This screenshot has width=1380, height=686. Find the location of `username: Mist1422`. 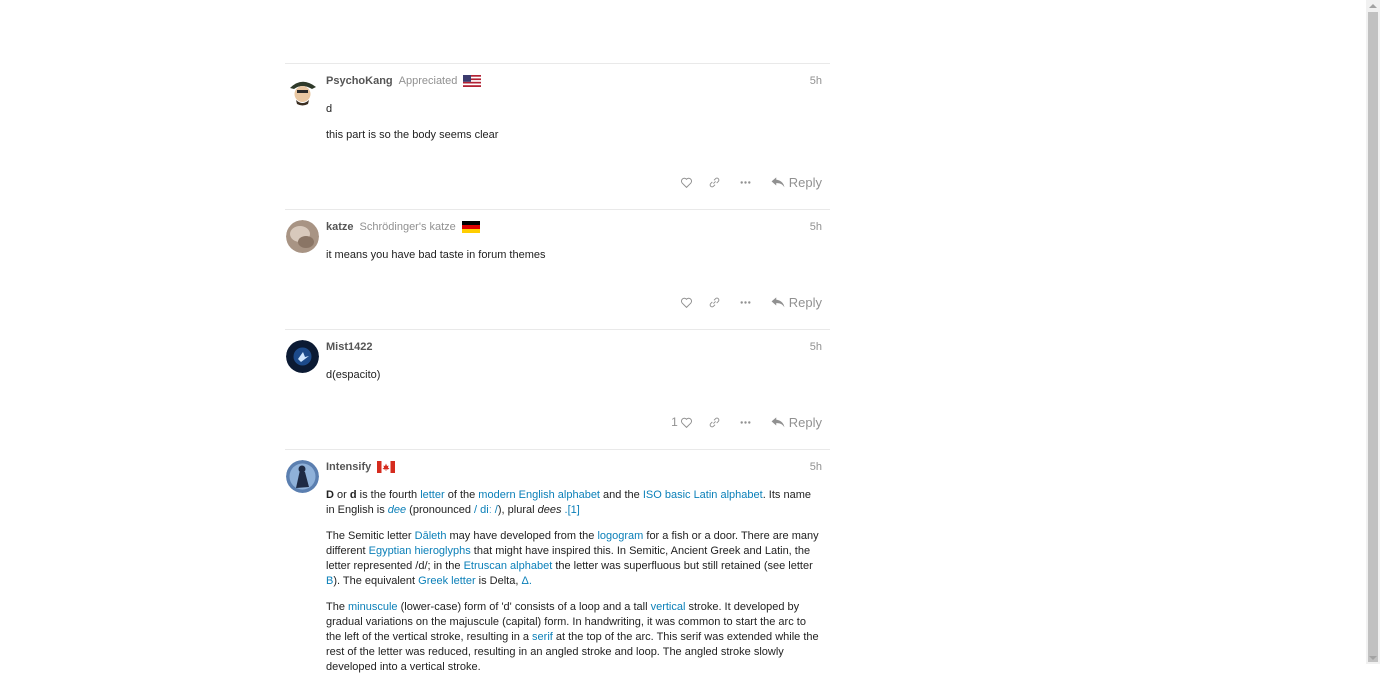

username: Mist1422 is located at coordinates (349, 347).